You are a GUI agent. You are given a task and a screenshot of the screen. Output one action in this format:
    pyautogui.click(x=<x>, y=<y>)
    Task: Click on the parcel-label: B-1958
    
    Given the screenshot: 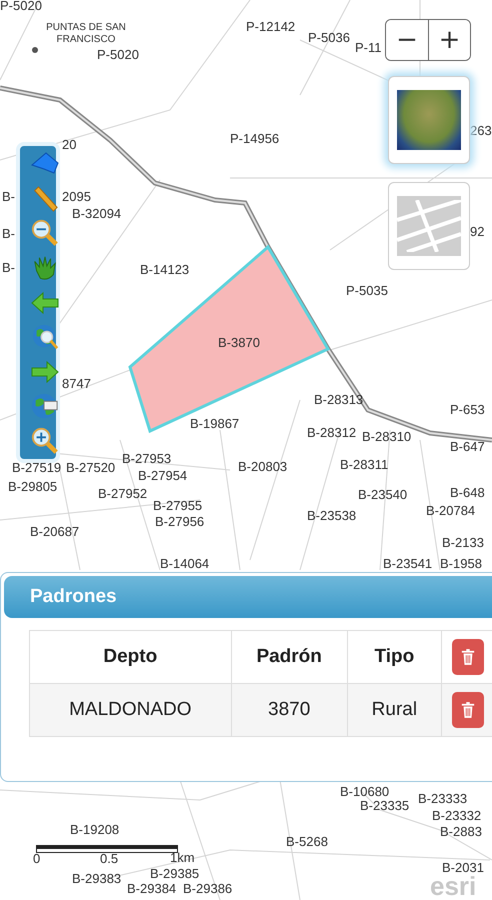 What is the action you would take?
    pyautogui.click(x=461, y=563)
    